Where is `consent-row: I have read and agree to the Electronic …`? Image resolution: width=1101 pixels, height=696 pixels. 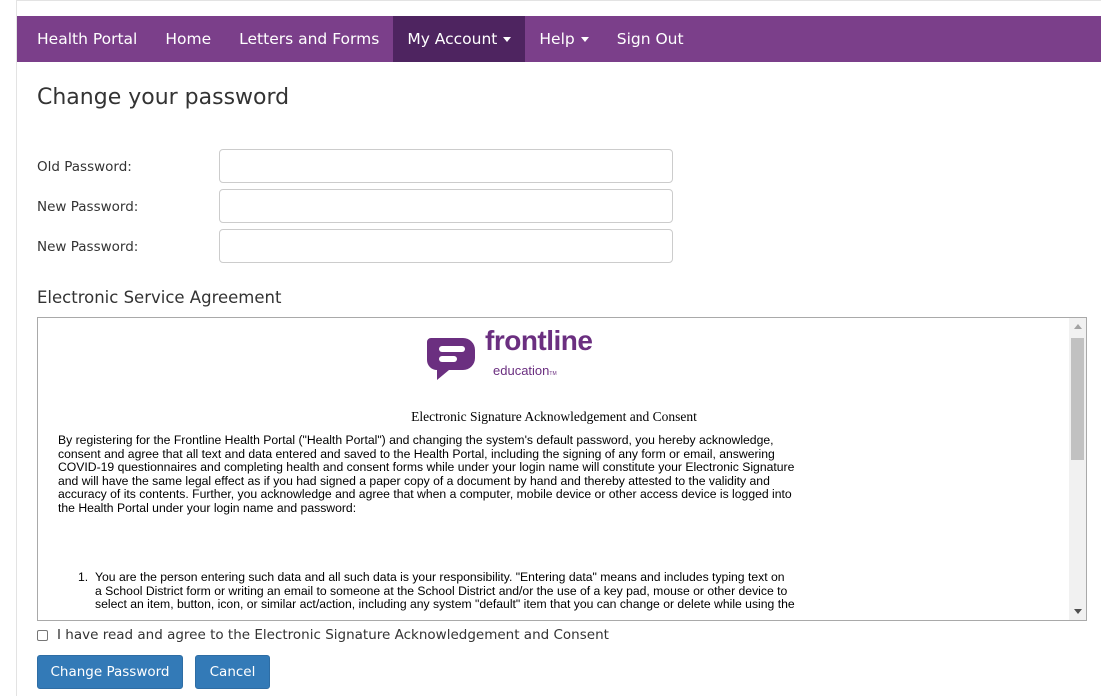
consent-row: I have read and agree to the Electronic … is located at coordinates (323, 635).